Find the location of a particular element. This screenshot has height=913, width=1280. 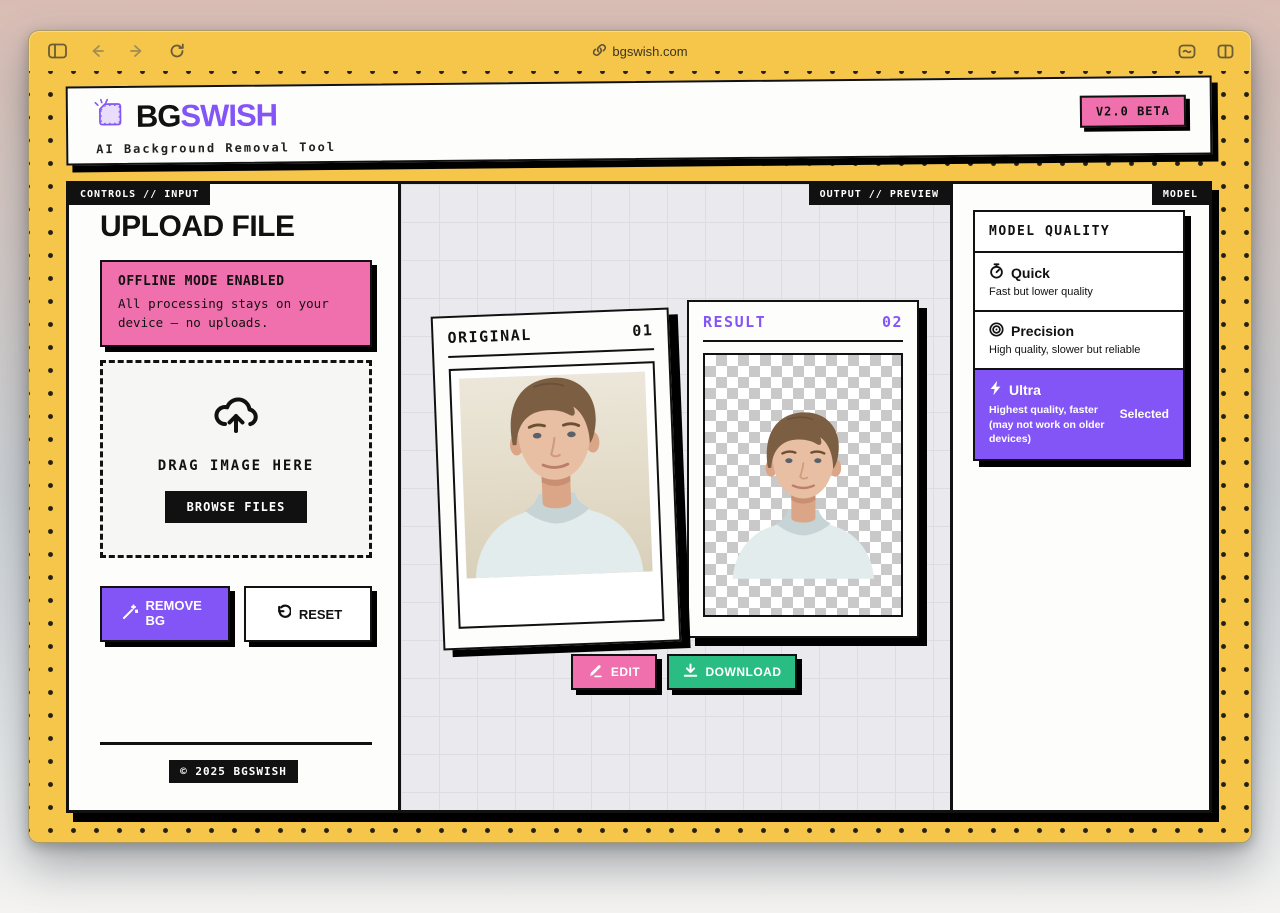

model-option-quick: Quick Fast but lower quality is located at coordinates (1079, 282).